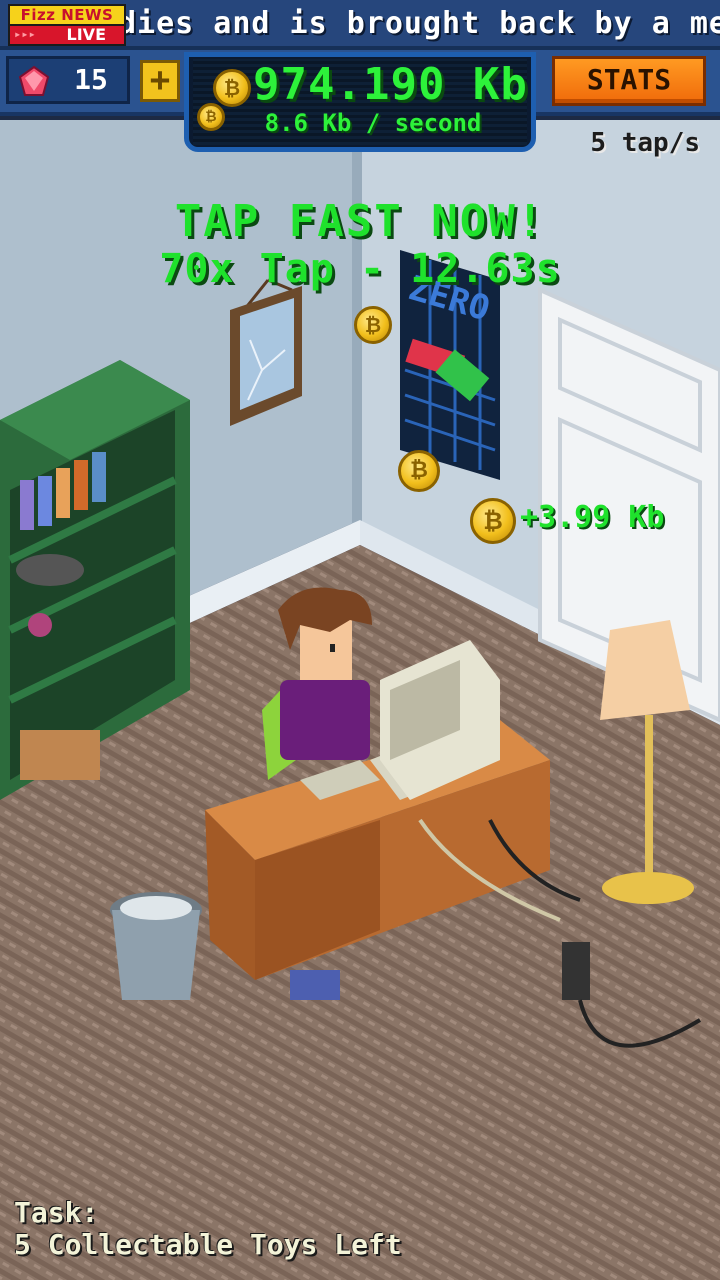 This screenshot has height=1280, width=720. Describe the element at coordinates (208, 1244) in the screenshot. I see `task-description: 5 Collectable Toys Left` at that location.